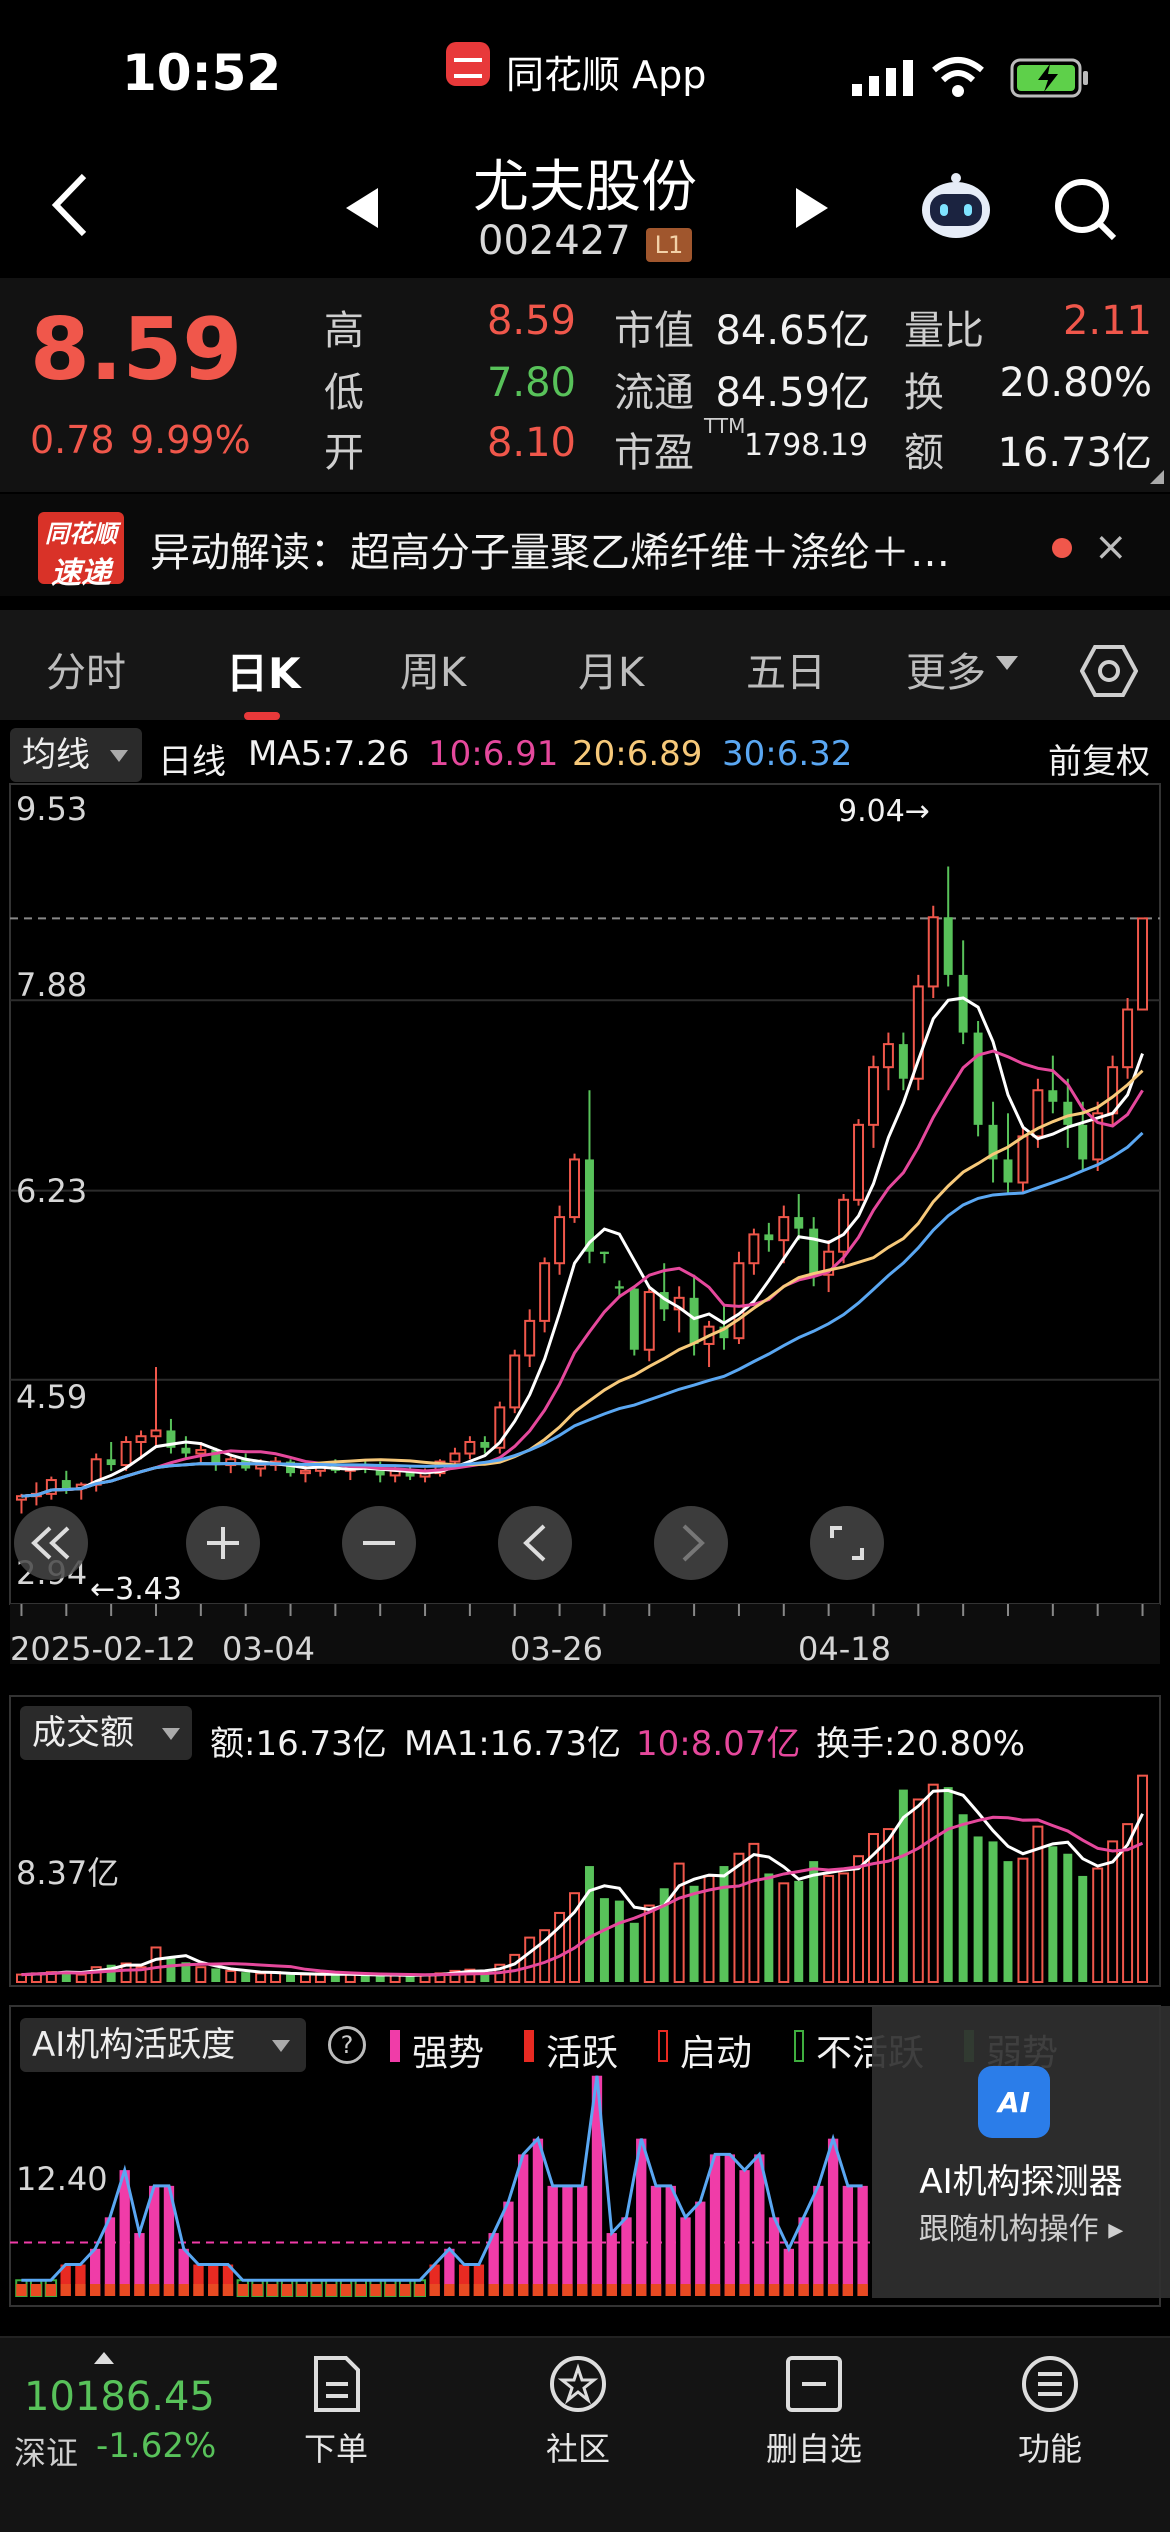 This screenshot has width=1170, height=2532. What do you see at coordinates (493, 754) in the screenshot?
I see `ma10-legend: 10:6.91` at bounding box center [493, 754].